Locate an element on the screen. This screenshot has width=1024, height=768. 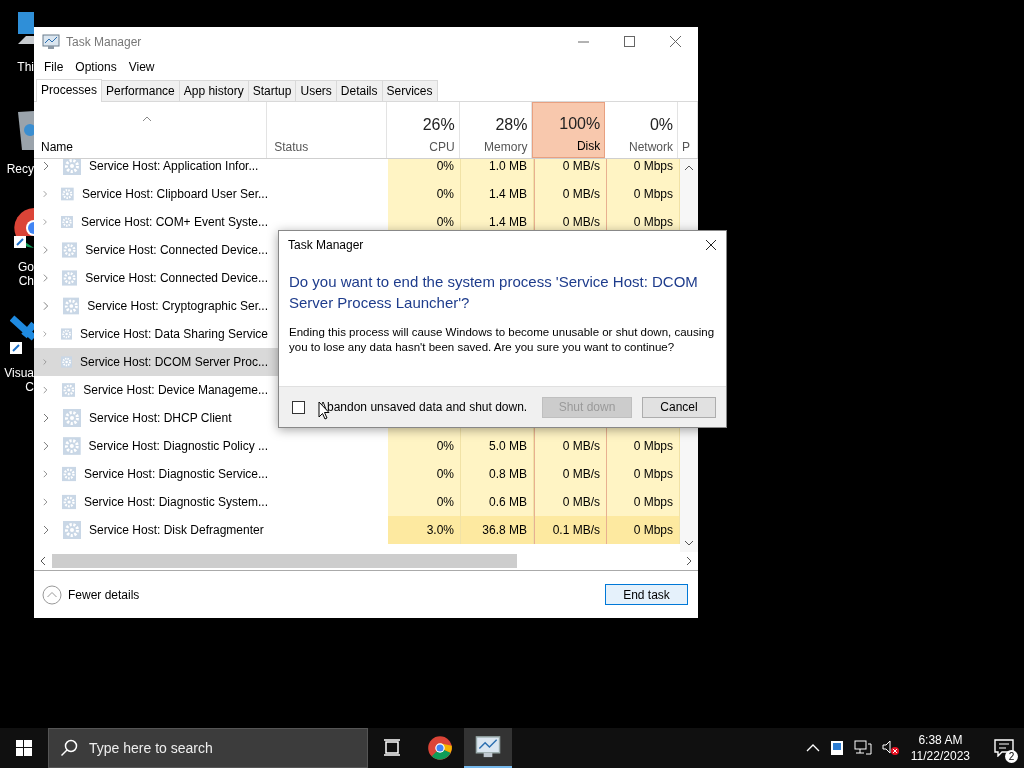
process-name: Service Host: Disk Defragmenter is located at coordinates (176, 530).